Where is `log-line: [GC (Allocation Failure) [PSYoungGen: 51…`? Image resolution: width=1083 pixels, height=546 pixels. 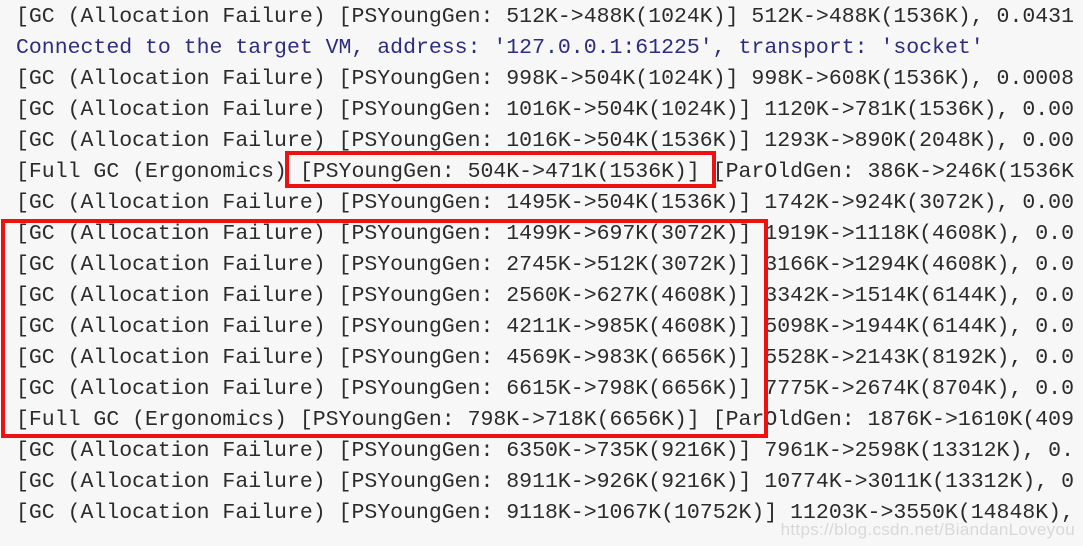 log-line: [GC (Allocation Failure) [PSYoungGen: 51… is located at coordinates (545, 17).